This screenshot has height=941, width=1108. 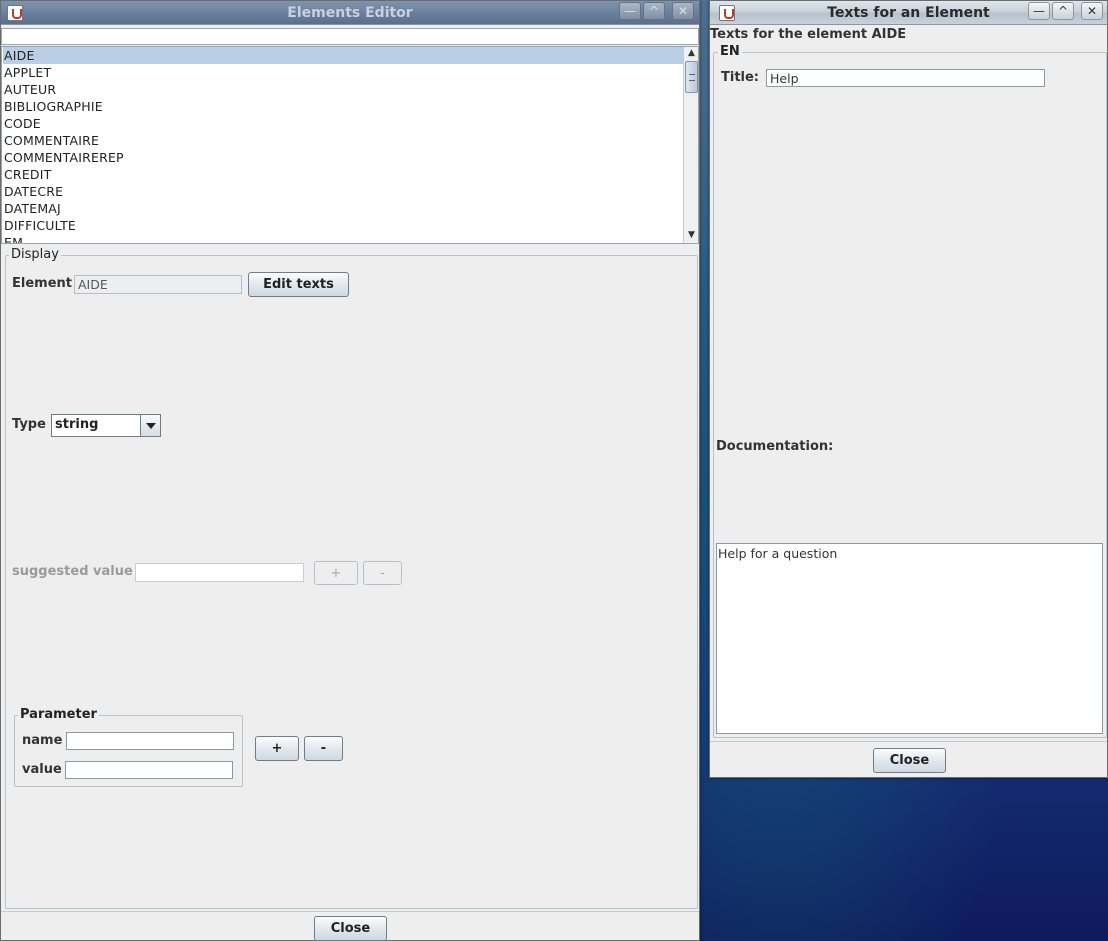 I want to click on element-label: Element, so click(x=42, y=283).